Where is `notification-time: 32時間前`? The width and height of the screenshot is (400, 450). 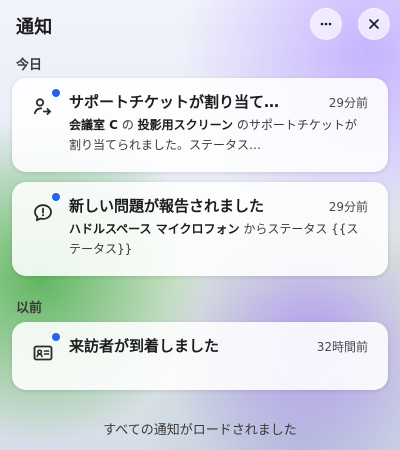
notification-time: 32時間前 is located at coordinates (342, 347).